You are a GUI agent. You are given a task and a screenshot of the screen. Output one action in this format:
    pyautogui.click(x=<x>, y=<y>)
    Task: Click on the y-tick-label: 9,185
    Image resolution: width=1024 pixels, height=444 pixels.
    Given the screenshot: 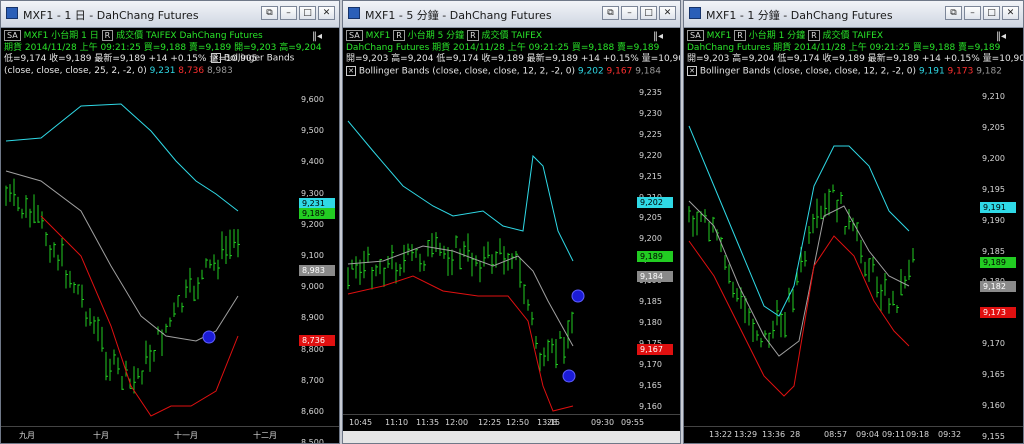 What is the action you would take?
    pyautogui.click(x=650, y=301)
    